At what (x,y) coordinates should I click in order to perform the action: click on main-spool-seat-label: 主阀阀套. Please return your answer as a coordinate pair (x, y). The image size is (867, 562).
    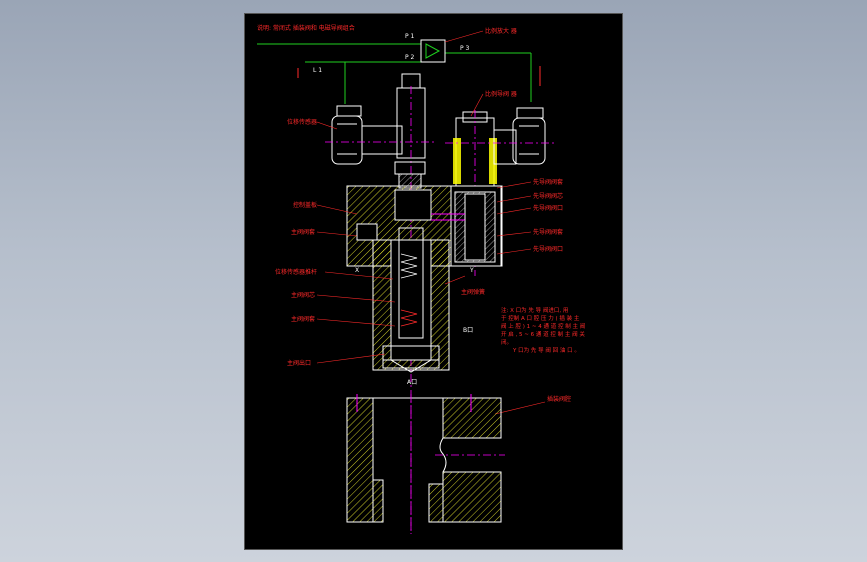
    Looking at the image, I should click on (303, 232).